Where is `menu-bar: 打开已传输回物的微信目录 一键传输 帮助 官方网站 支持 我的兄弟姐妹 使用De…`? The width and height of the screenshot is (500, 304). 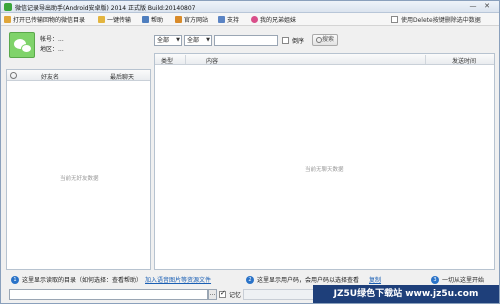 menu-bar: 打开已传输回物的微信目录 一键传输 帮助 官方网站 支持 我的兄弟姐妹 使用De… is located at coordinates (250, 19).